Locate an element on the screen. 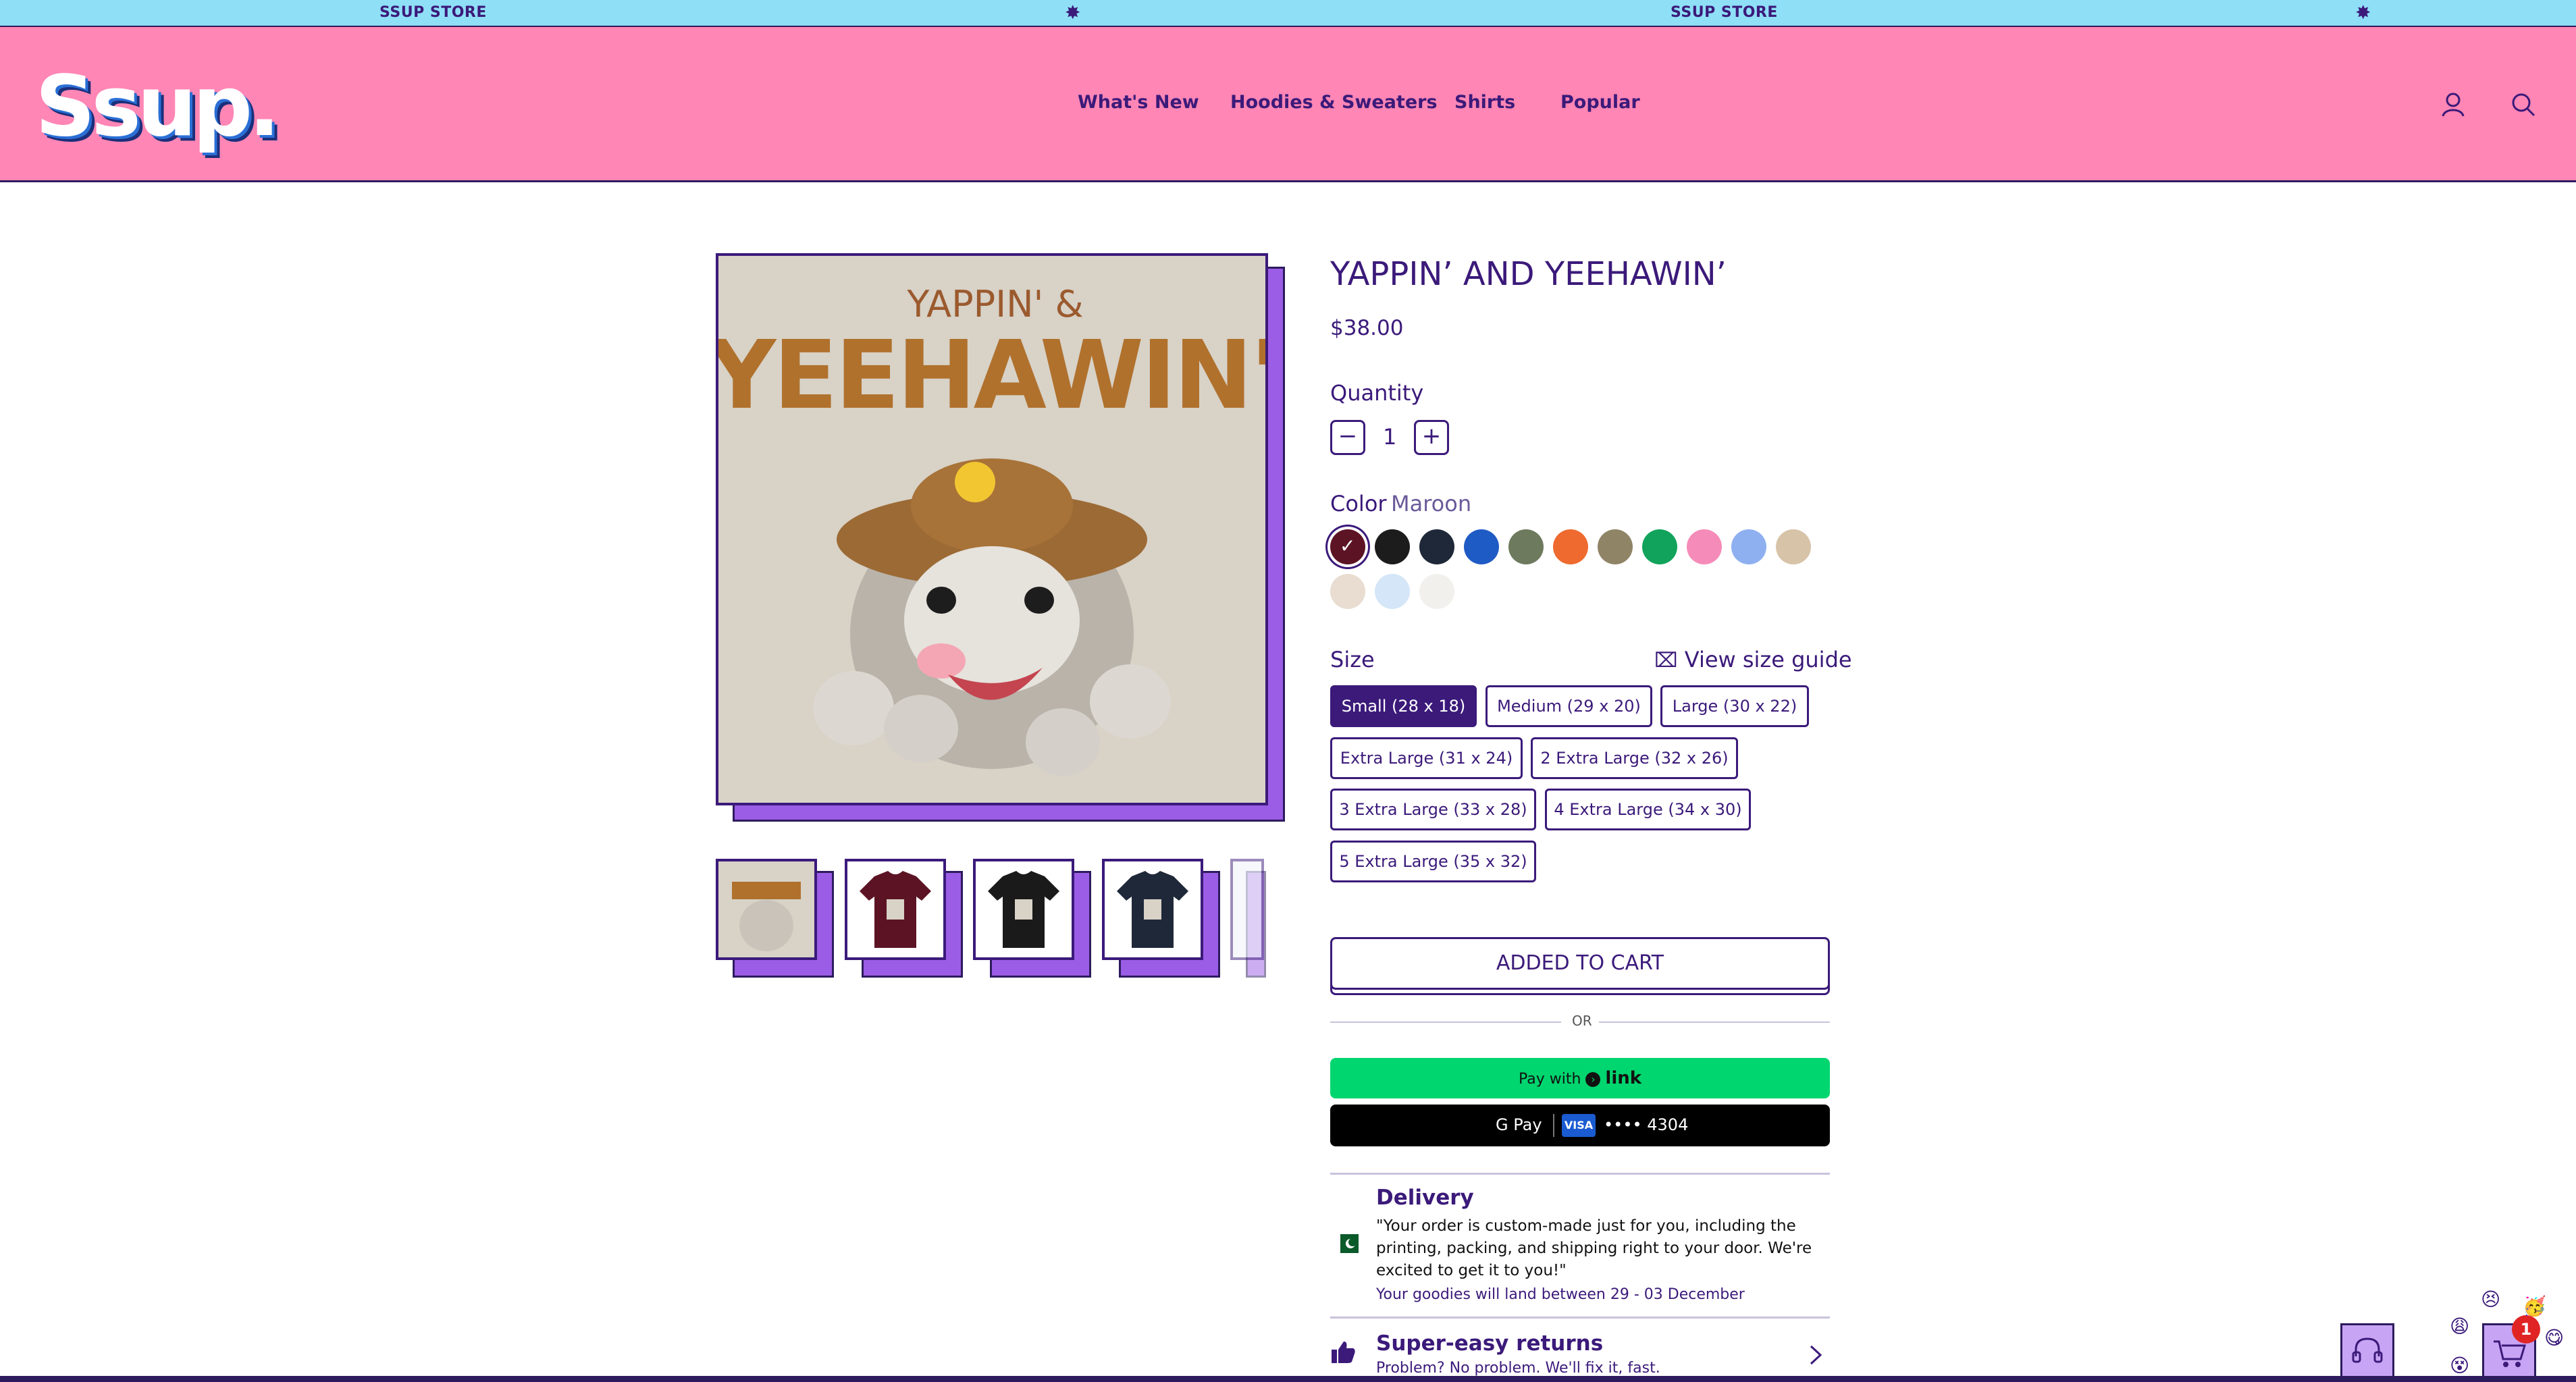 This screenshot has width=2576, height=1382. support-button is located at coordinates (2367, 1352).